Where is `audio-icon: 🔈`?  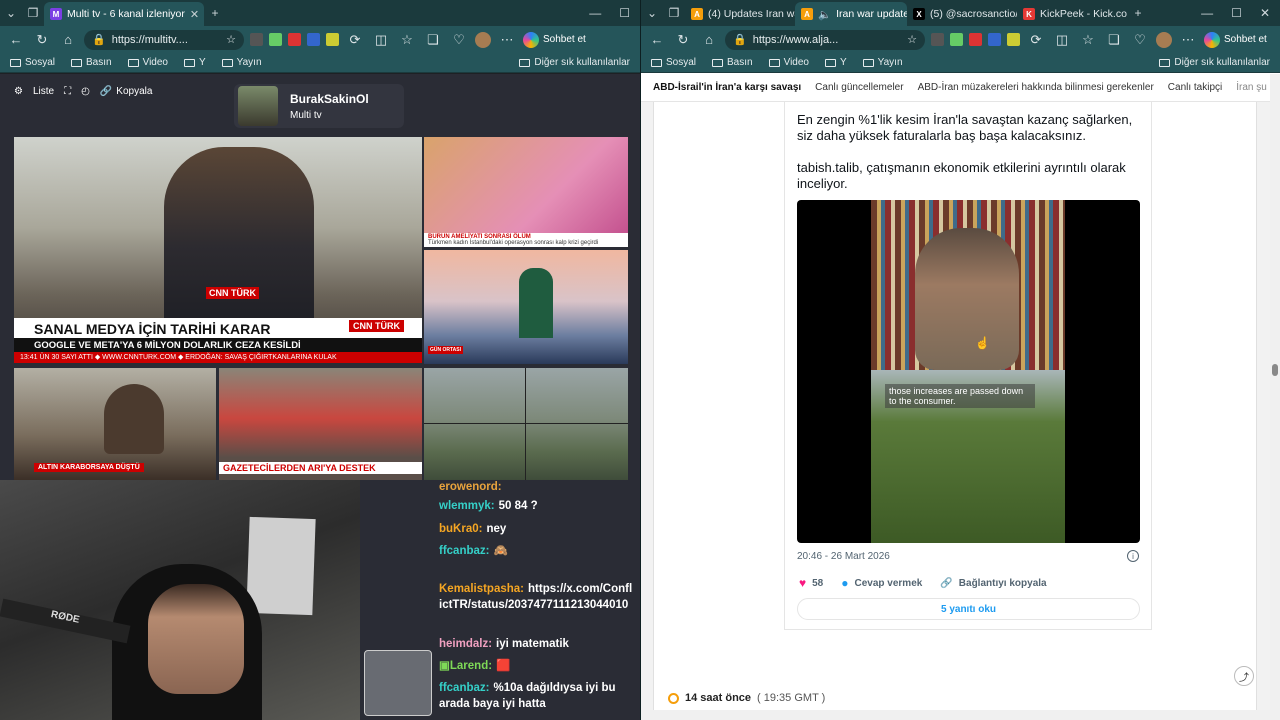
audio-icon: 🔈 is located at coordinates (824, 14).